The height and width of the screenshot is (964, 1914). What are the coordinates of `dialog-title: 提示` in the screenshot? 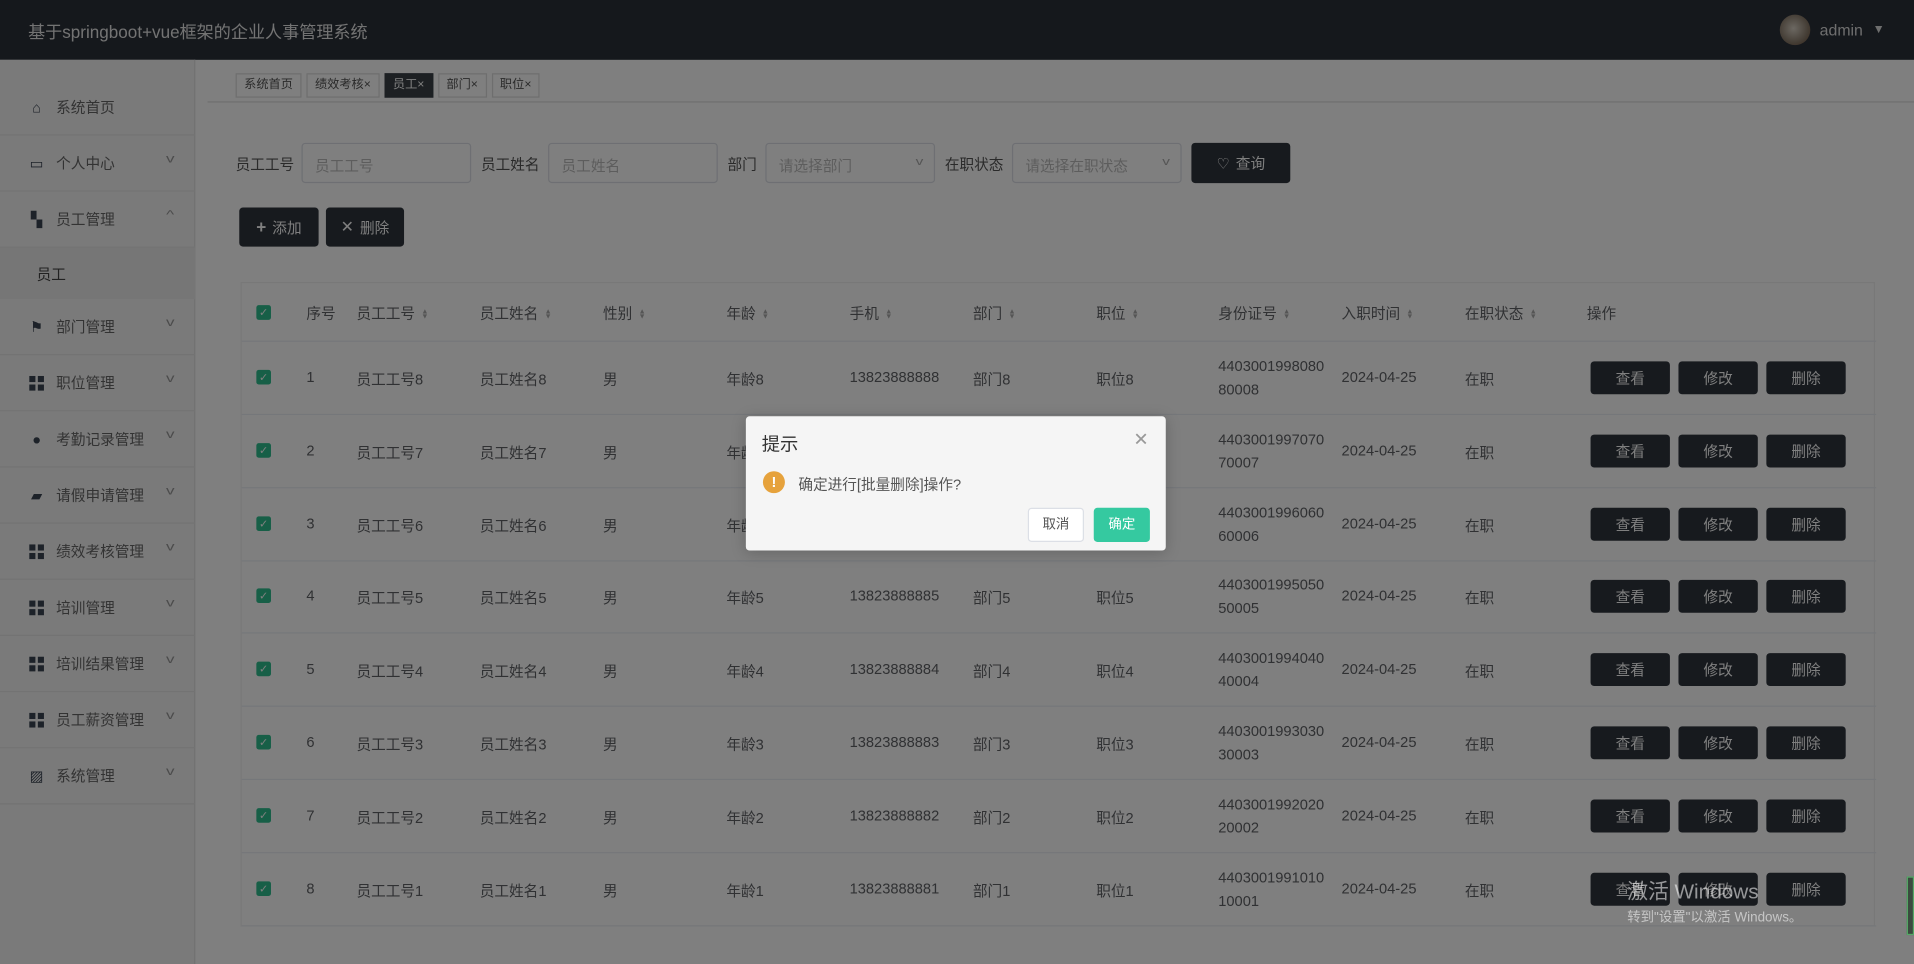 It's located at (780, 445).